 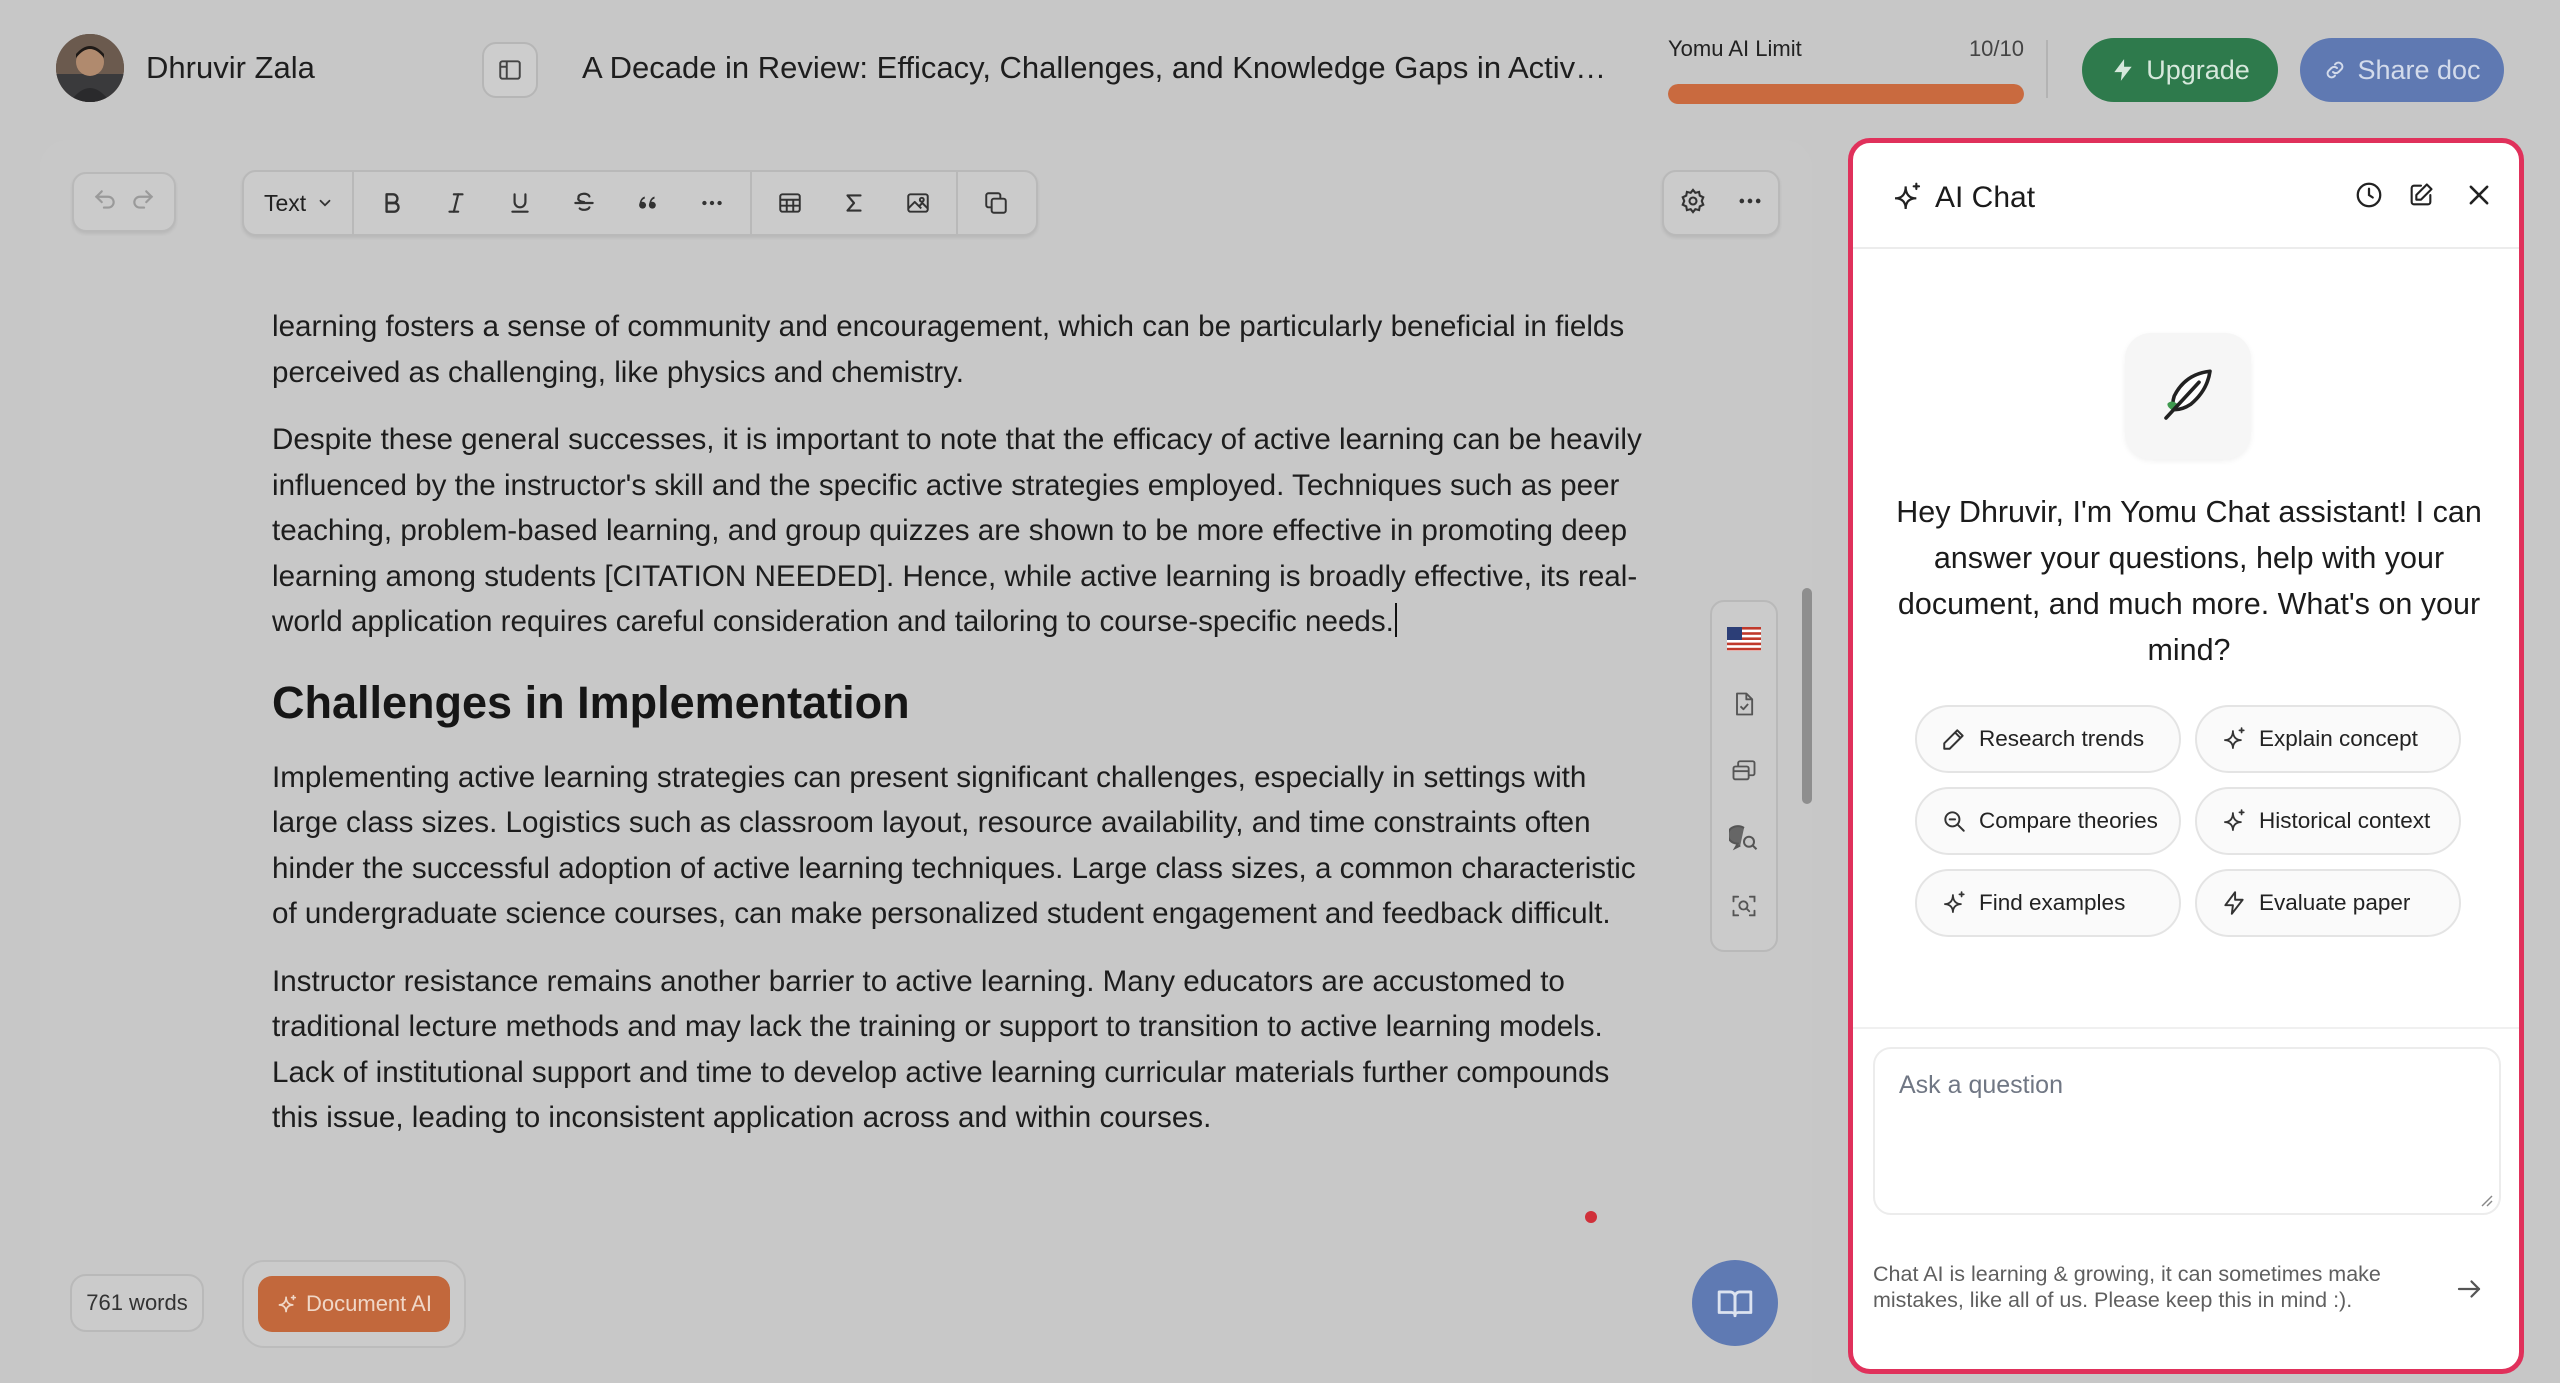 What do you see at coordinates (143, 199) in the screenshot?
I see `redo-icon` at bounding box center [143, 199].